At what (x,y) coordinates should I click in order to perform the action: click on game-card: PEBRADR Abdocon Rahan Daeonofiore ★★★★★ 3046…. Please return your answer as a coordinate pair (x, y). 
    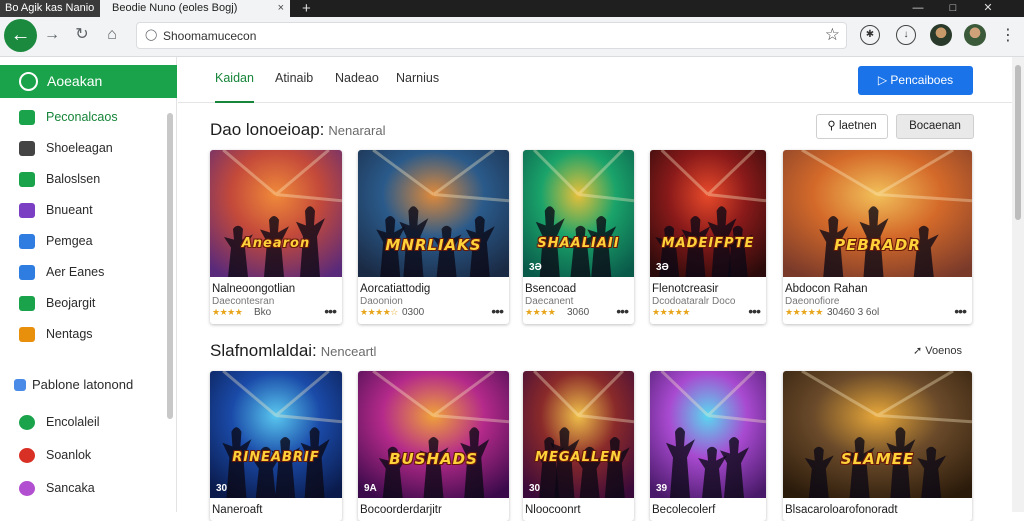
    Looking at the image, I should click on (877, 237).